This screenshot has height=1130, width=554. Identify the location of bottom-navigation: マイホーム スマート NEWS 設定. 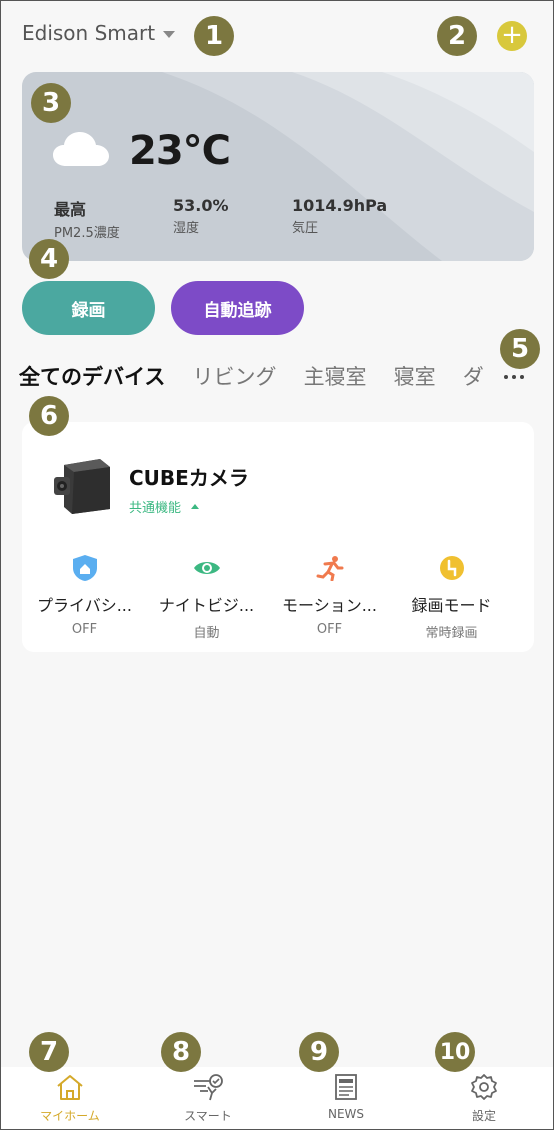
(277, 1098).